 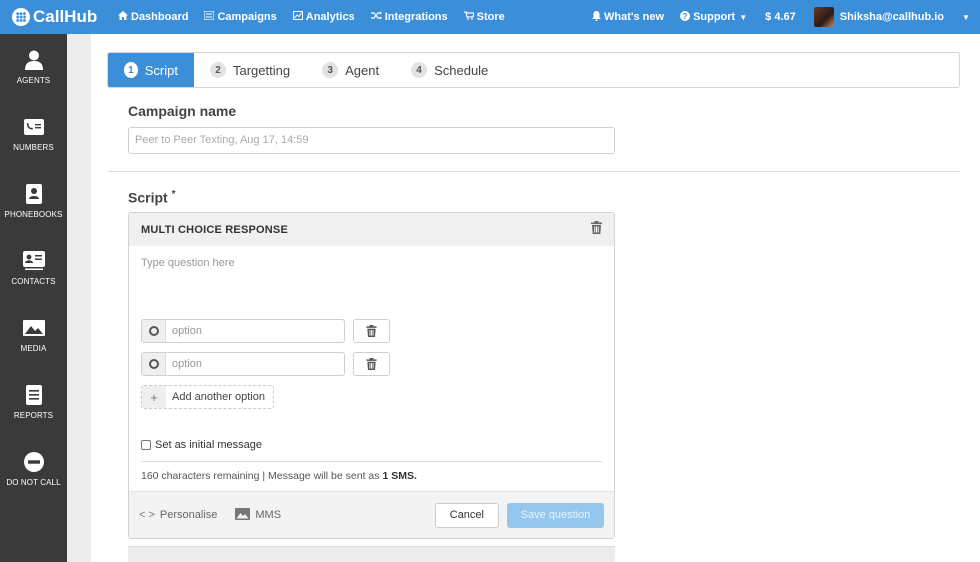 What do you see at coordinates (147, 515) in the screenshot?
I see `code-brackets-icon: < >` at bounding box center [147, 515].